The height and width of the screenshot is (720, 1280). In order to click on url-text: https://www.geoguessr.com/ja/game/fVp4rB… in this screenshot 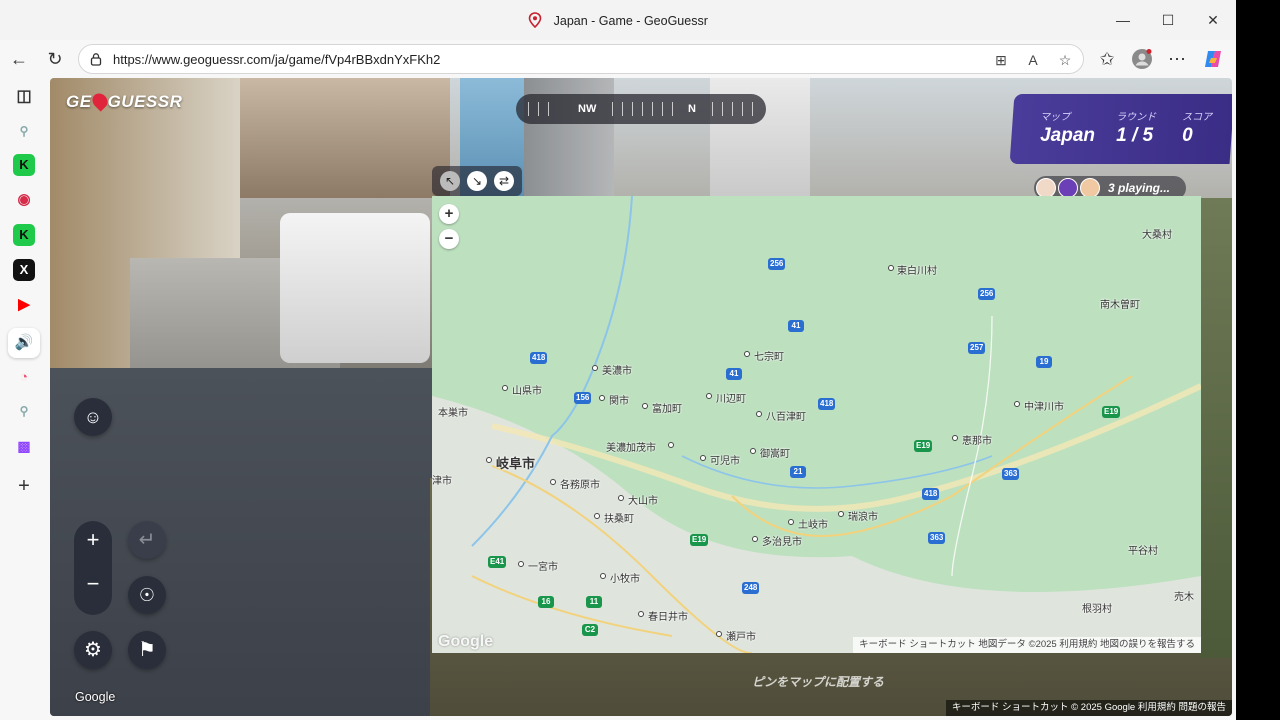, I will do `click(276, 59)`.